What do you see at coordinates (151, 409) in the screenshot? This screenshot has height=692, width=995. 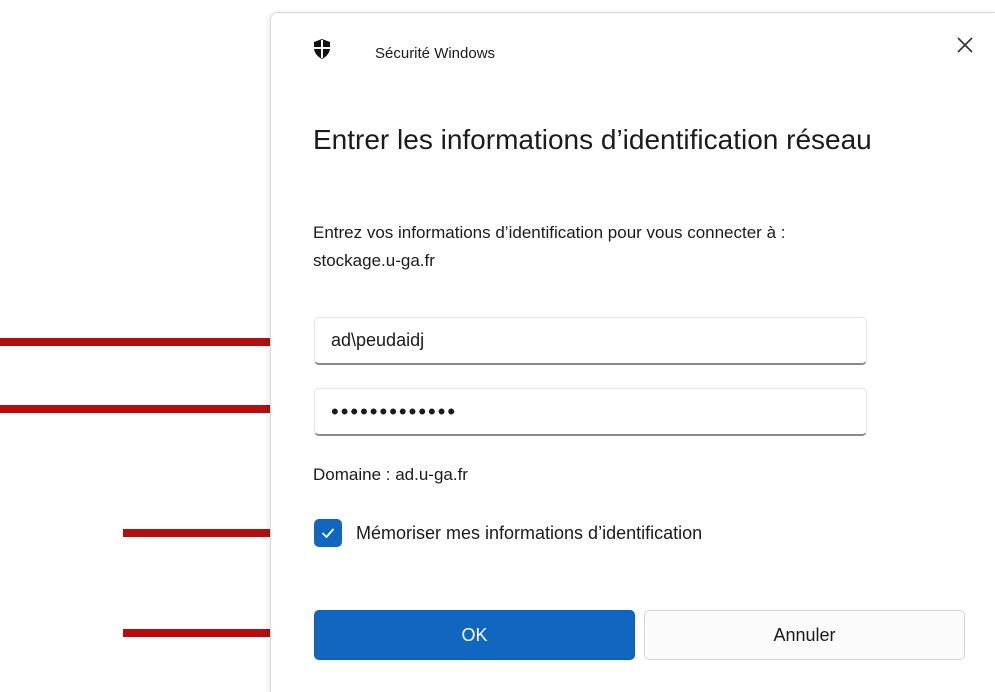 I see `annotation-arrow-password` at bounding box center [151, 409].